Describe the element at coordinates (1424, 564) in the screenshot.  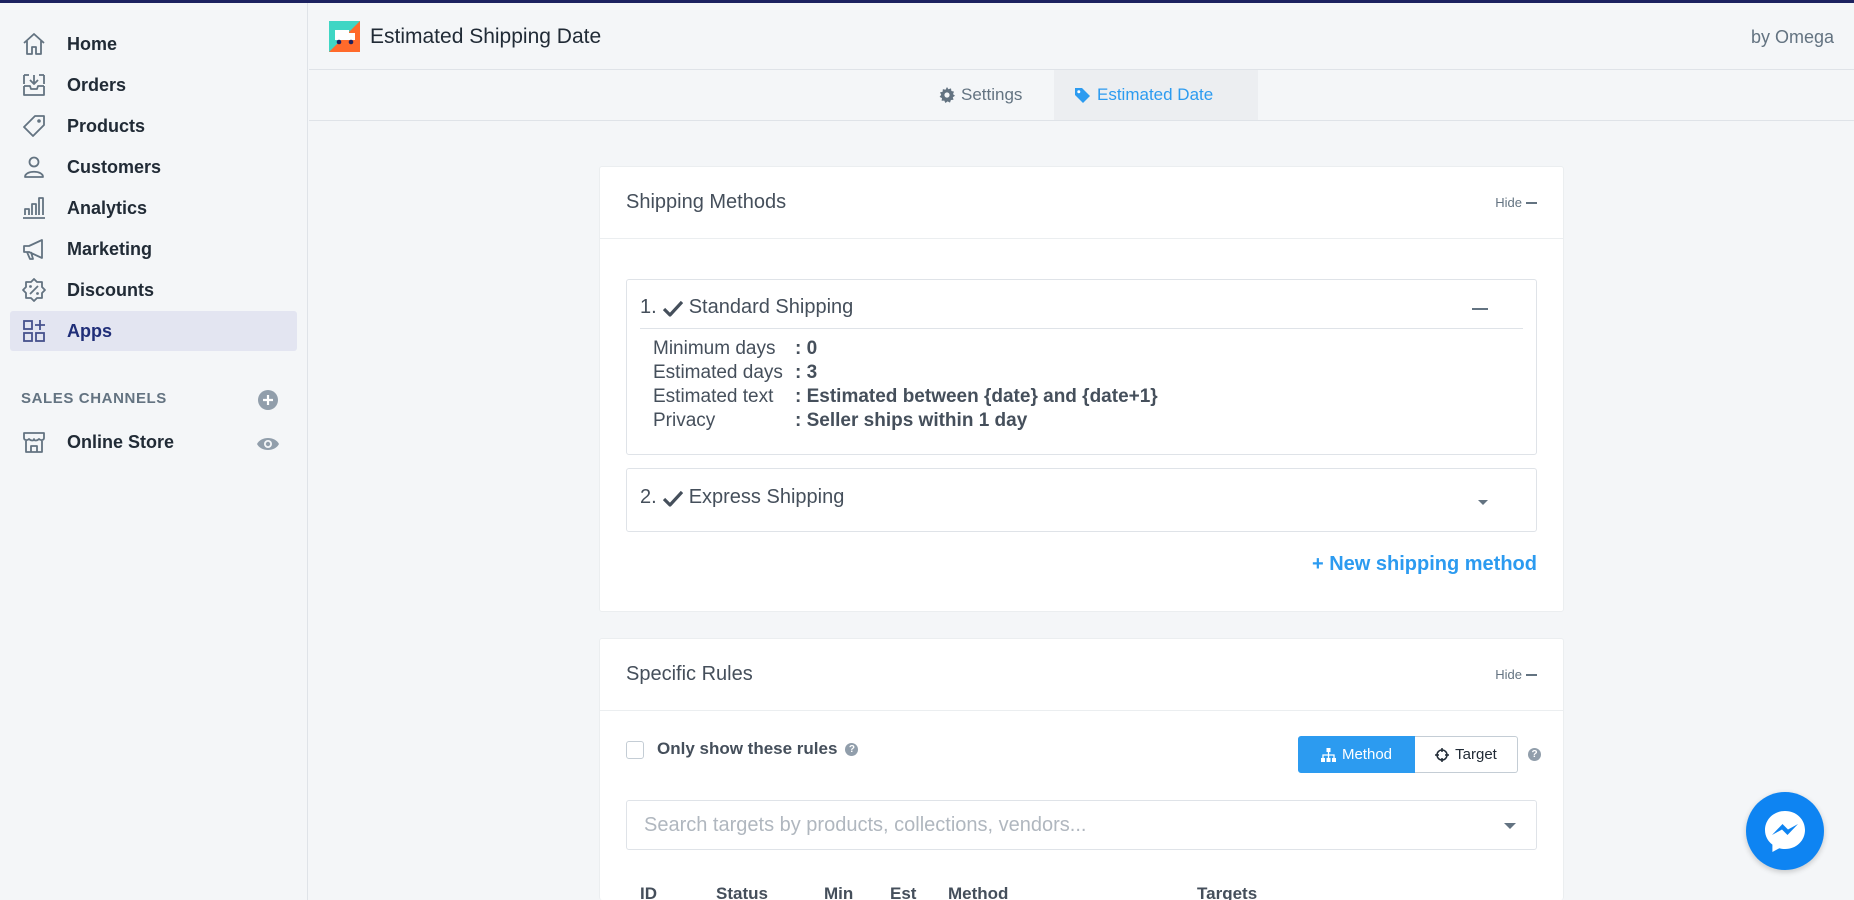
I see `new-shipping-method-link: + New shipping method` at that location.